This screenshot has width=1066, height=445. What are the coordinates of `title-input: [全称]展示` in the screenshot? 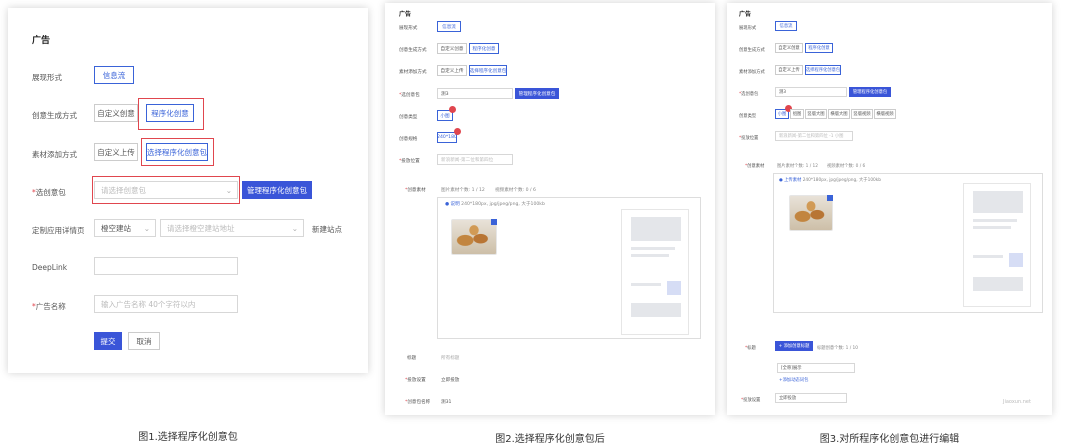 It's located at (816, 368).